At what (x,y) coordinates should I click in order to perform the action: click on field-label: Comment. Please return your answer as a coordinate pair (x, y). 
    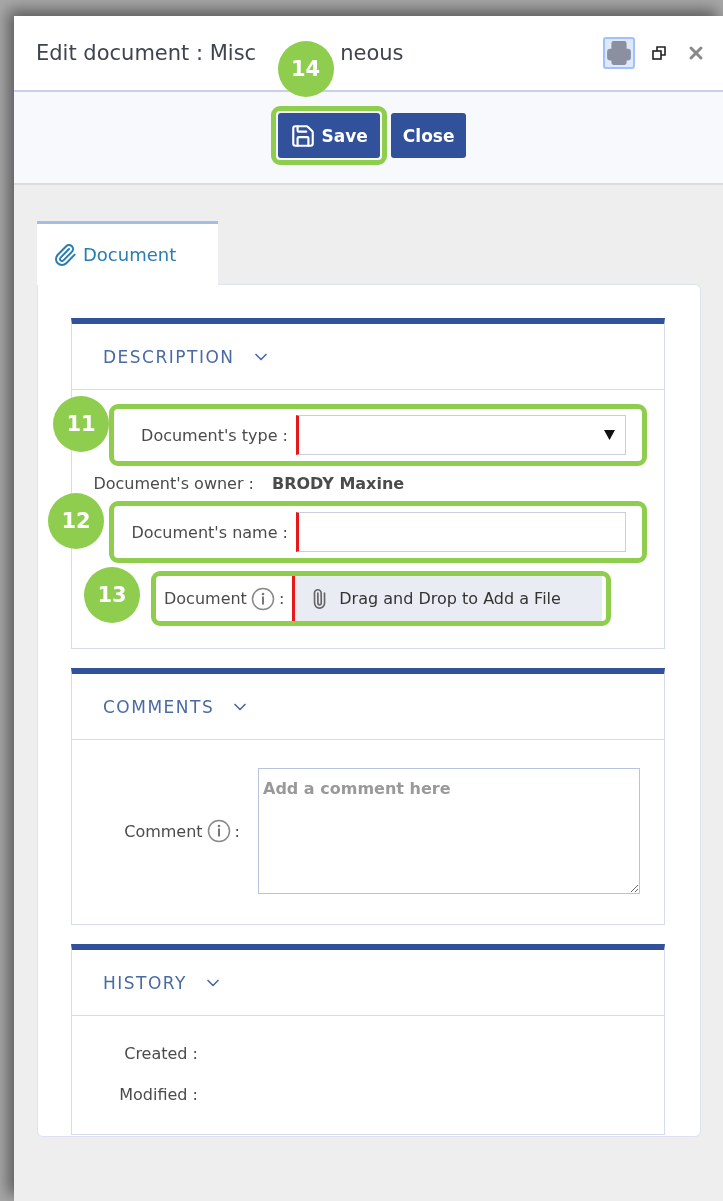
    Looking at the image, I should click on (163, 831).